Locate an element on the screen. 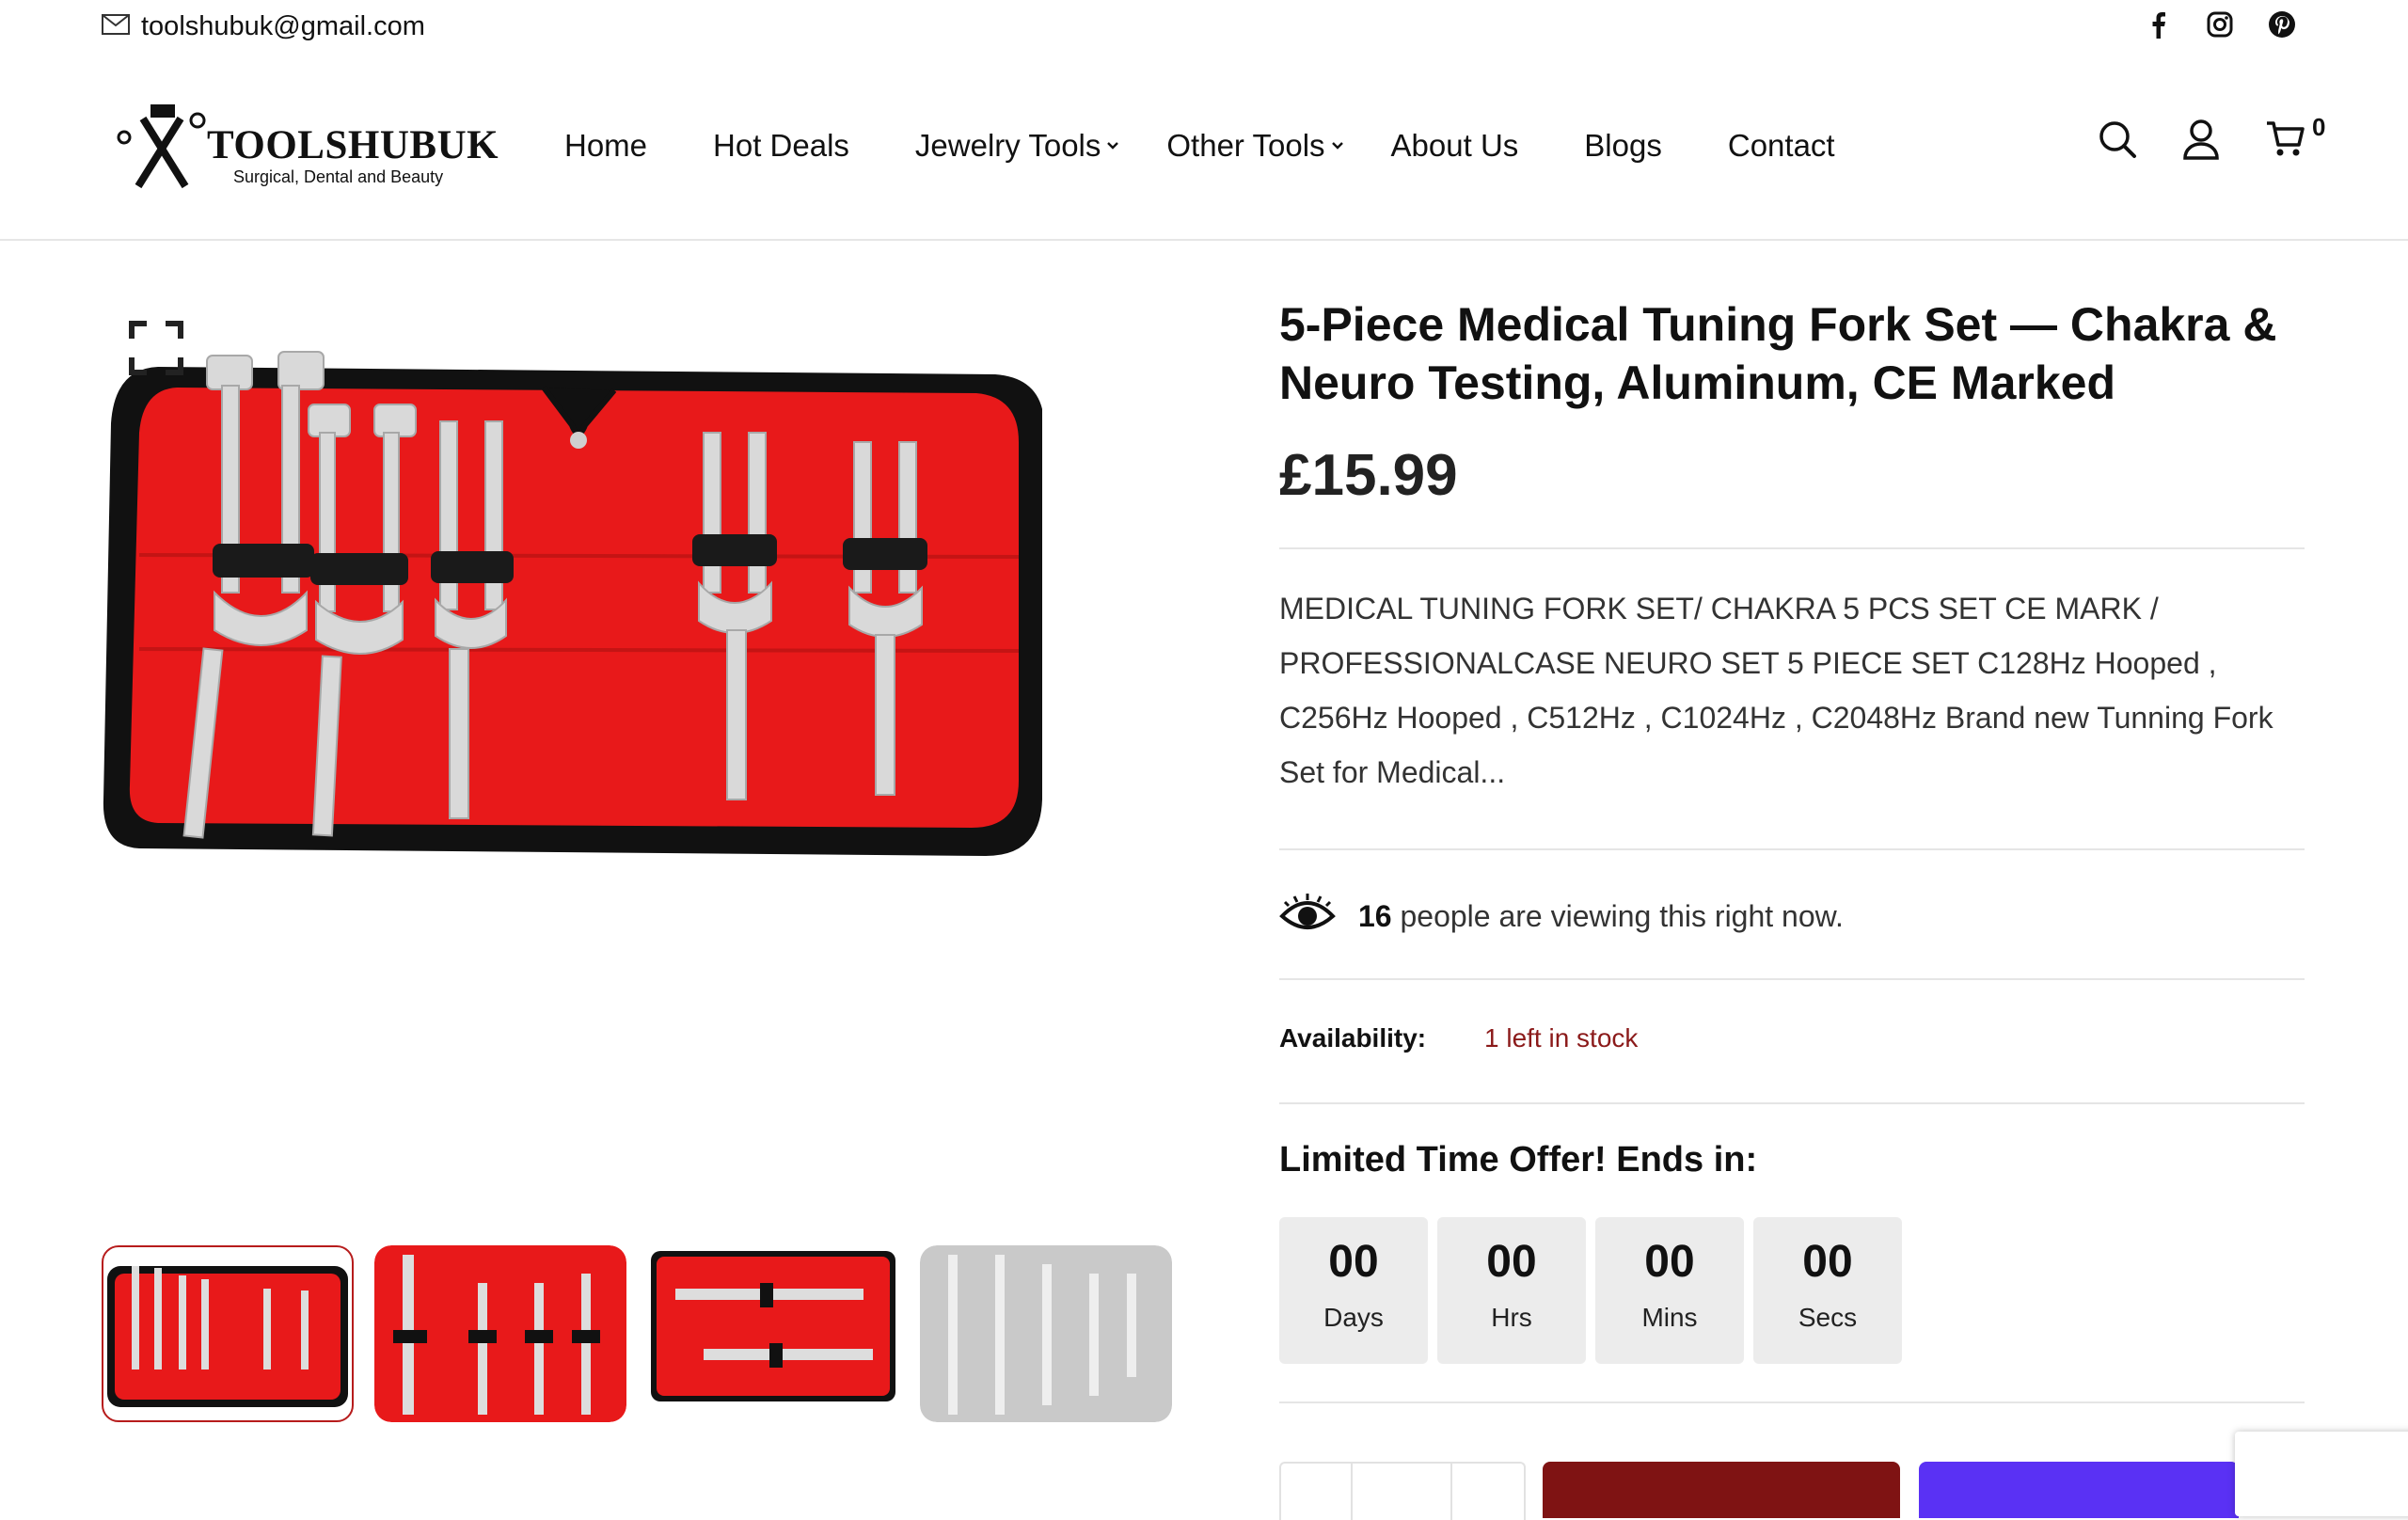 This screenshot has height=1520, width=2408. product-main-image is located at coordinates (574, 592).